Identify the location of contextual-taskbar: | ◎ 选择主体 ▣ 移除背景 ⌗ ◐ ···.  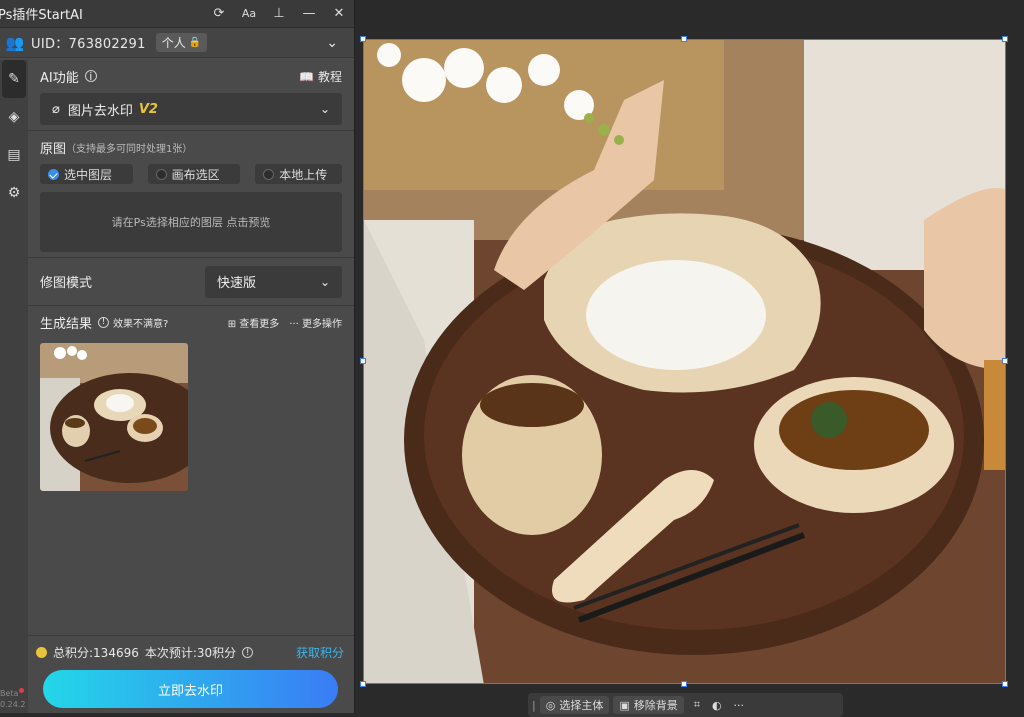
(685, 705).